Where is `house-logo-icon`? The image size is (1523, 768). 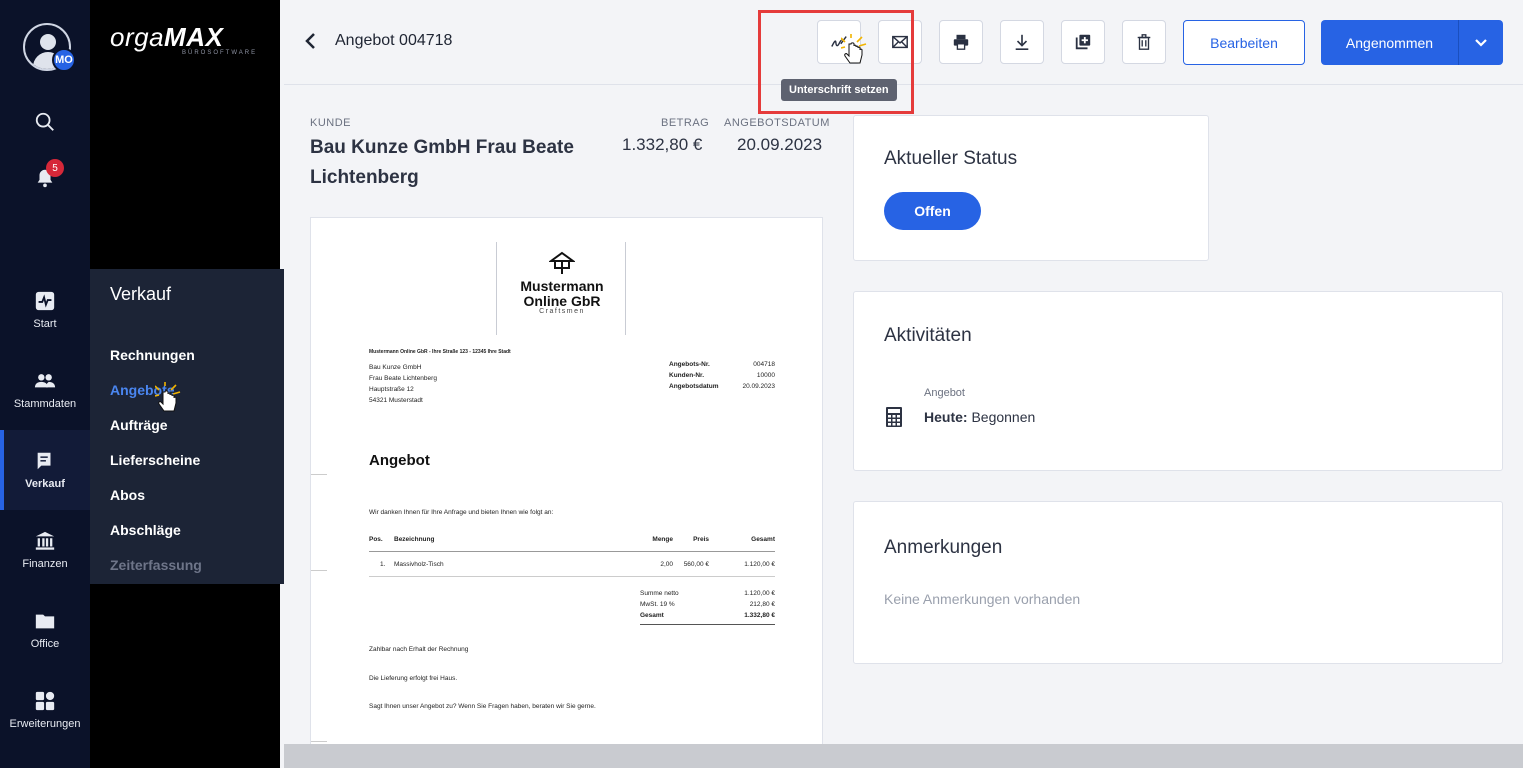
house-logo-icon is located at coordinates (562, 262).